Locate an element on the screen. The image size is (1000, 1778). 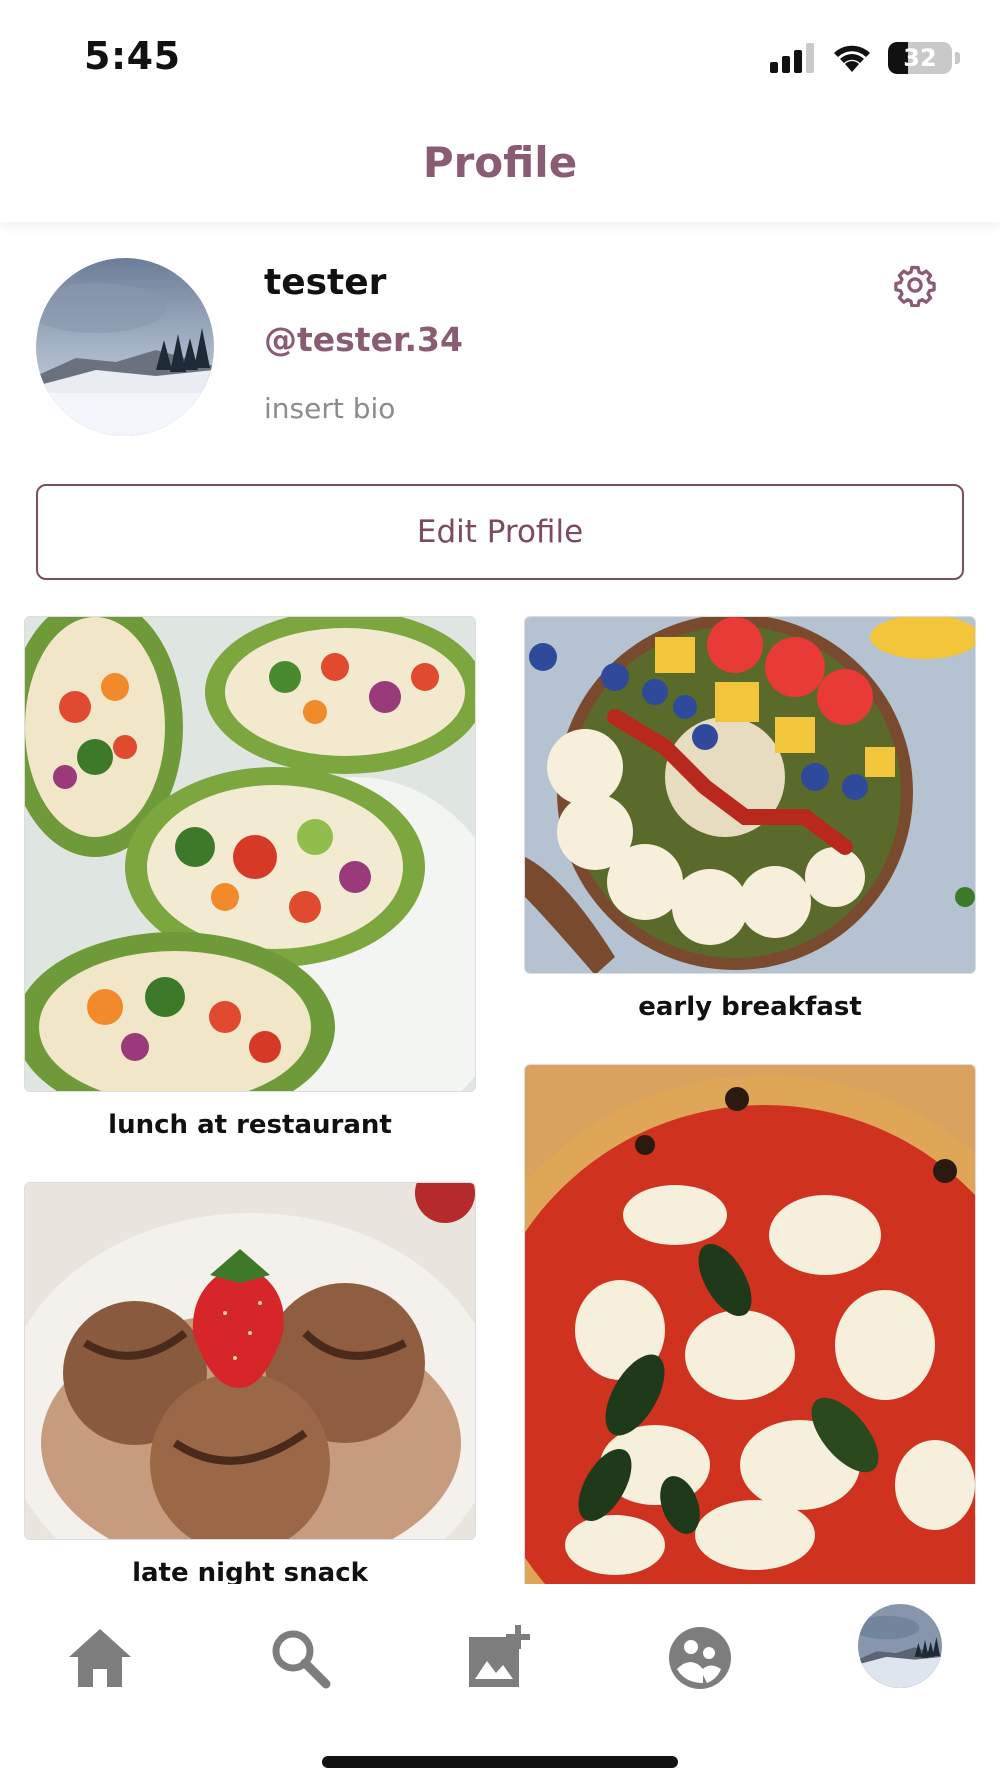
wifi-icon is located at coordinates (852, 58).